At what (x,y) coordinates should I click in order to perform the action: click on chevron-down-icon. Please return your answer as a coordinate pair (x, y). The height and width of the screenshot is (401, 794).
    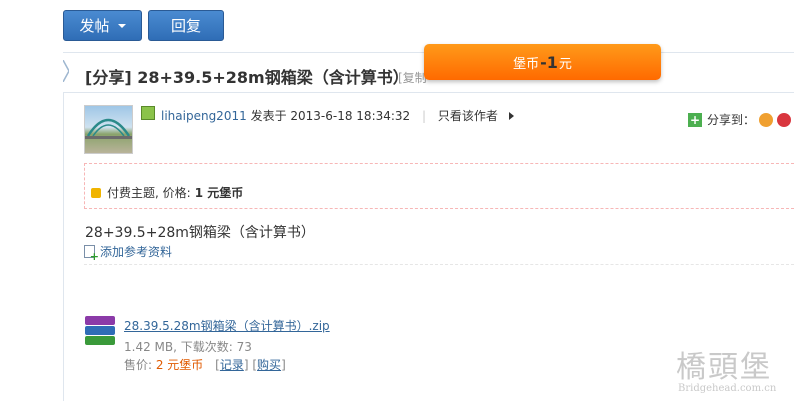
    Looking at the image, I should click on (121, 25).